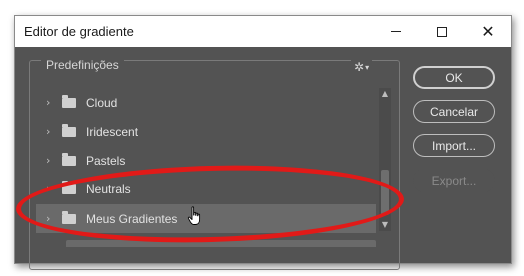  Describe the element at coordinates (194, 215) in the screenshot. I see `hand-cursor-icon` at that location.